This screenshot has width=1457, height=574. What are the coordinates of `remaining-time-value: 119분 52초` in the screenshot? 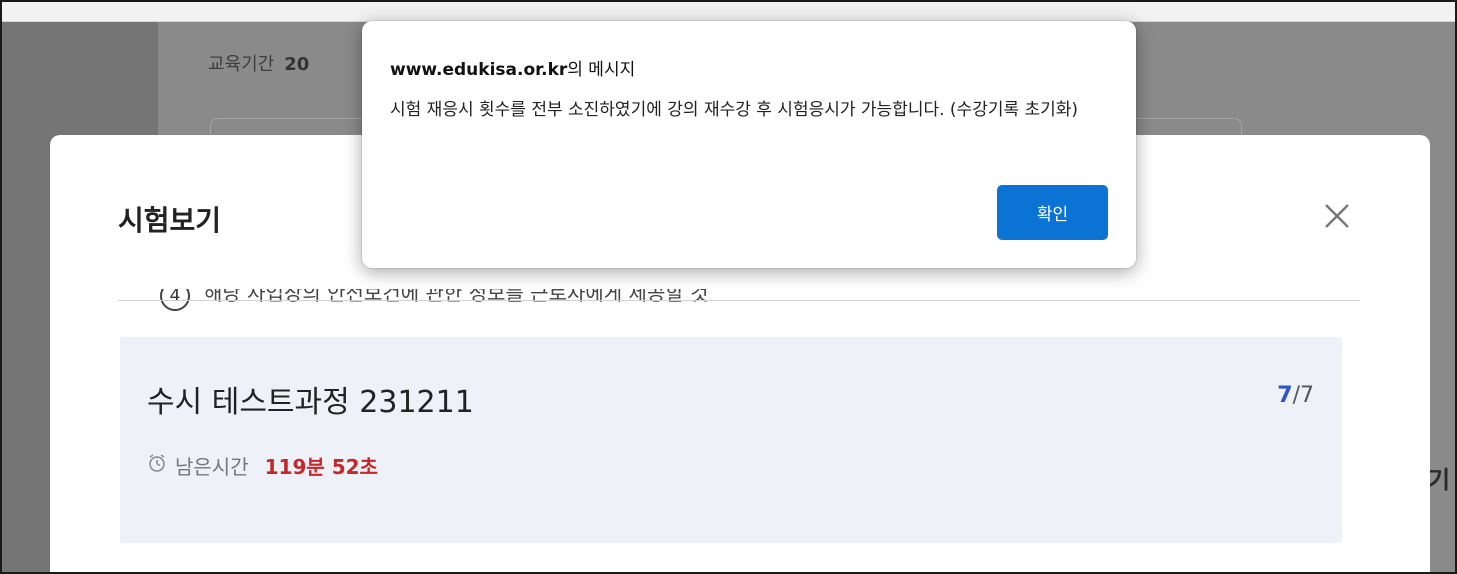 It's located at (321, 467).